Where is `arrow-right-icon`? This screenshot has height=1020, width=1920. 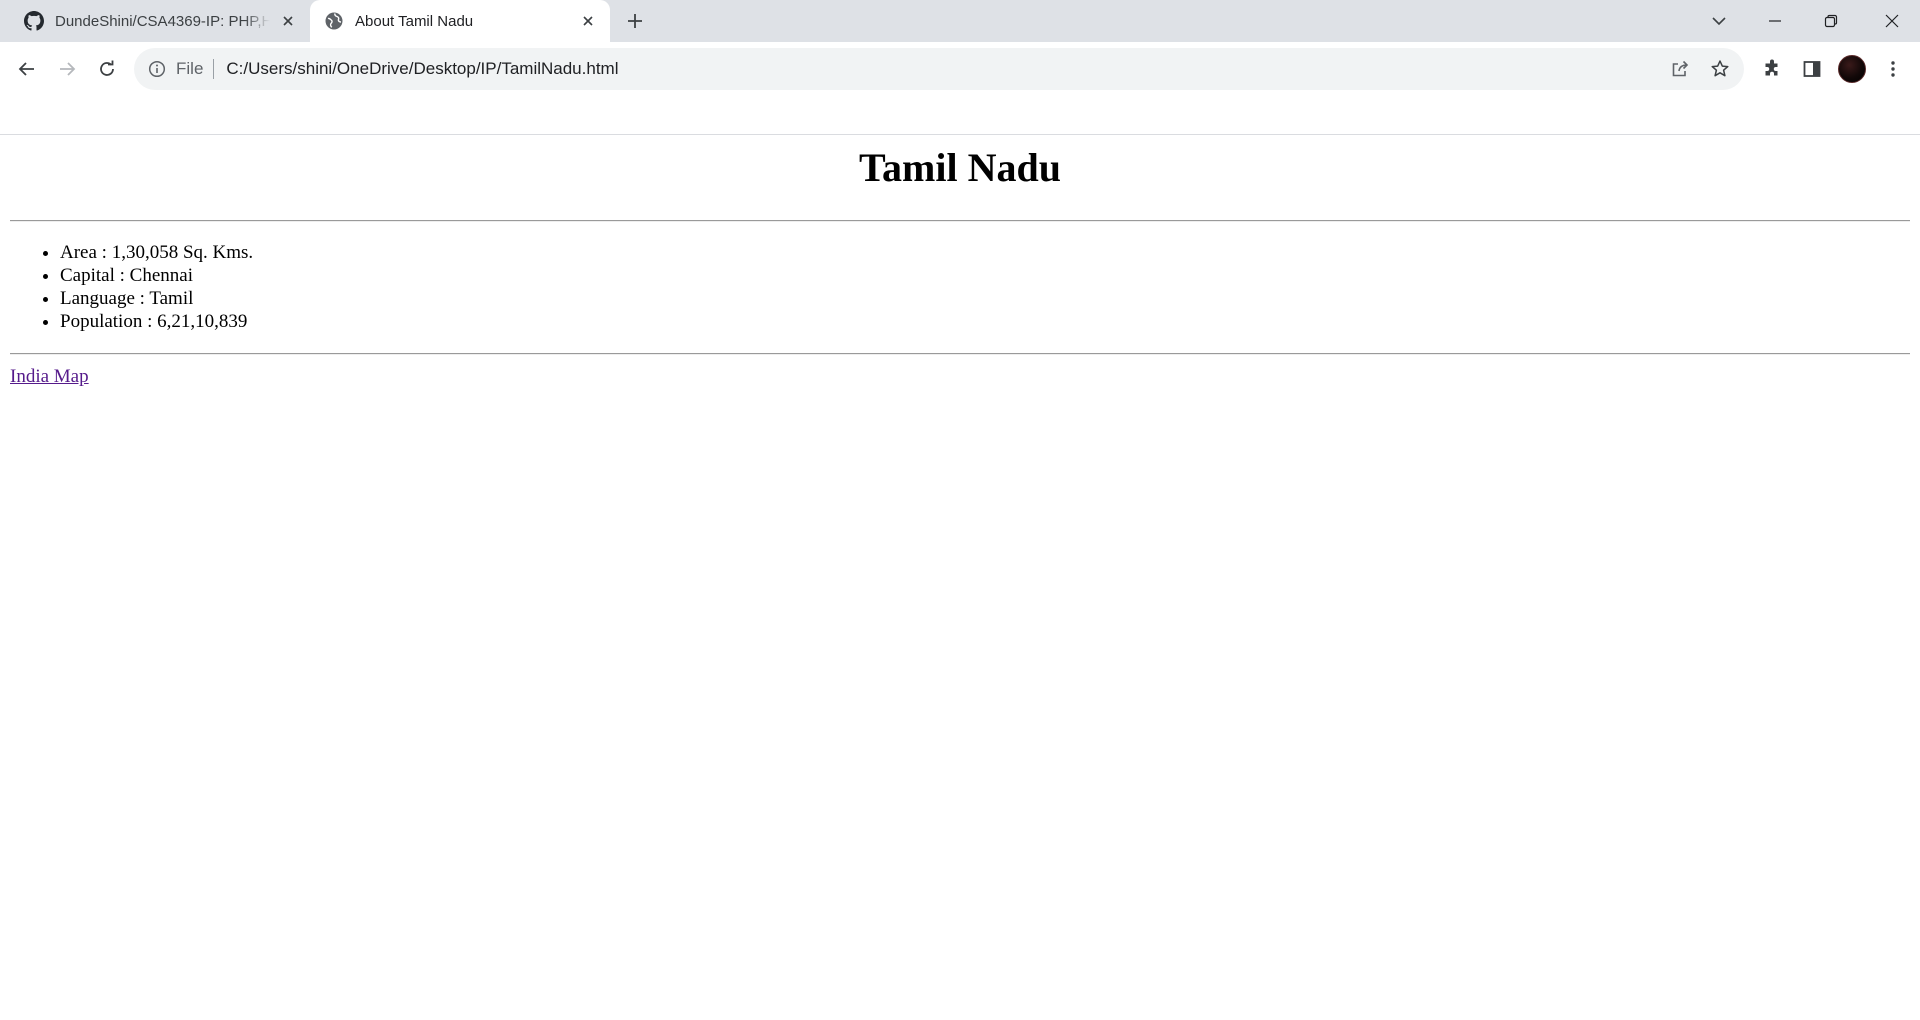 arrow-right-icon is located at coordinates (68, 69).